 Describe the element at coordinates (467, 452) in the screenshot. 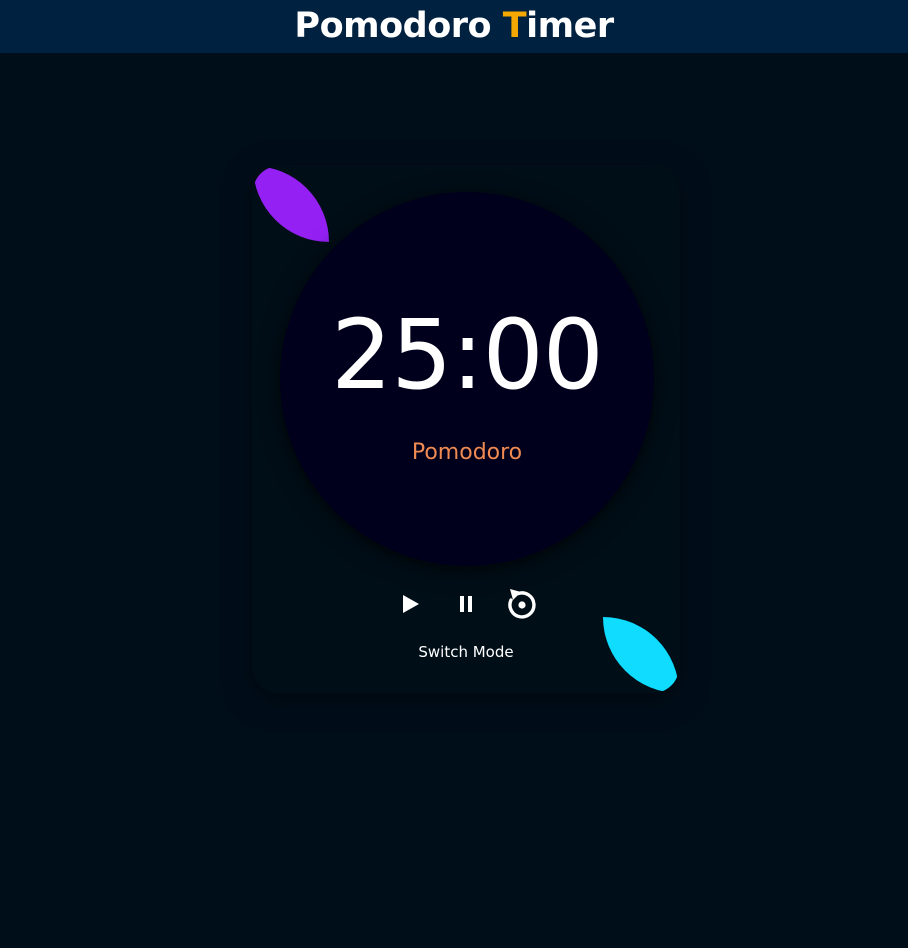

I see `mode-label: Pomodoro` at that location.